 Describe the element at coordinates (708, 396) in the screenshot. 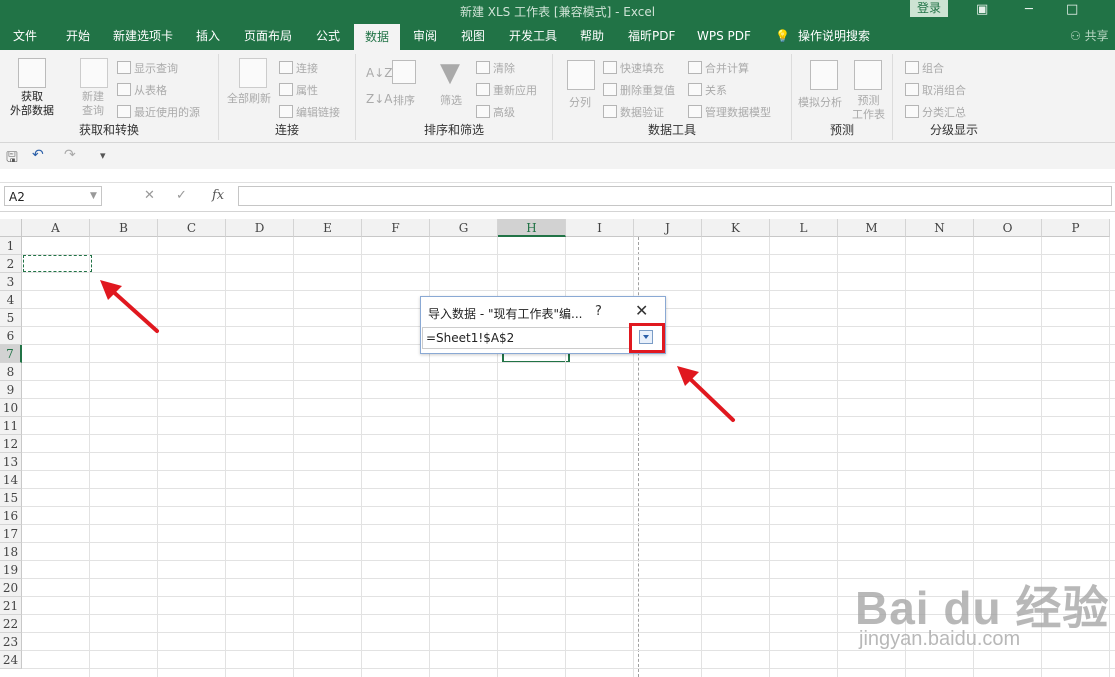

I see `arrow-to-button` at that location.